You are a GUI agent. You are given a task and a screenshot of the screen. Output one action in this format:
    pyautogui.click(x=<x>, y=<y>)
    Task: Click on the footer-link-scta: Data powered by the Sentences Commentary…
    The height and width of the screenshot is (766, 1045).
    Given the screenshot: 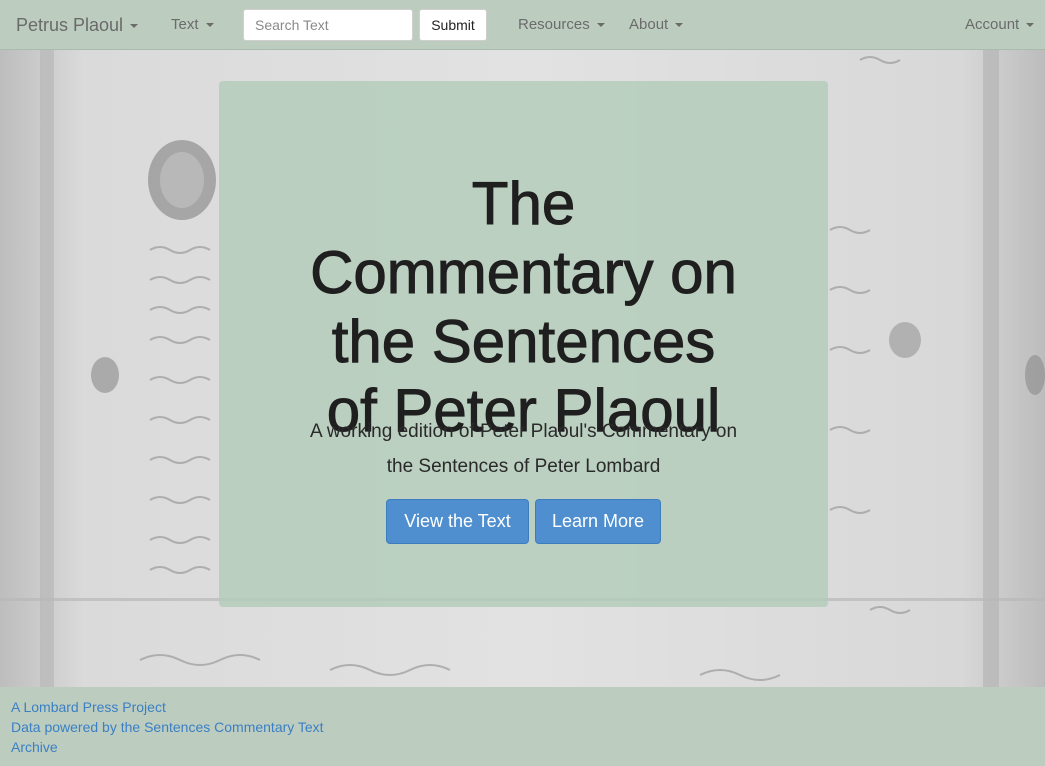 What is the action you would take?
    pyautogui.click(x=167, y=727)
    